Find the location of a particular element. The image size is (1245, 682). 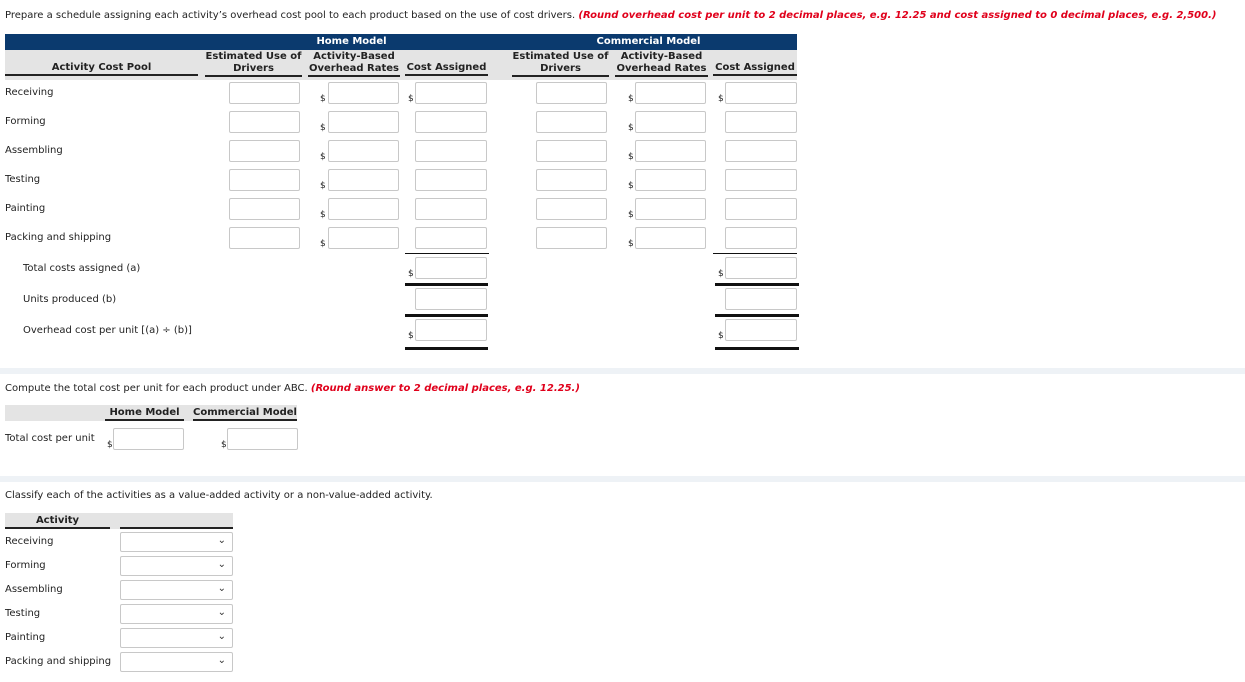

classification-select-4: ⌄ is located at coordinates (176, 638).